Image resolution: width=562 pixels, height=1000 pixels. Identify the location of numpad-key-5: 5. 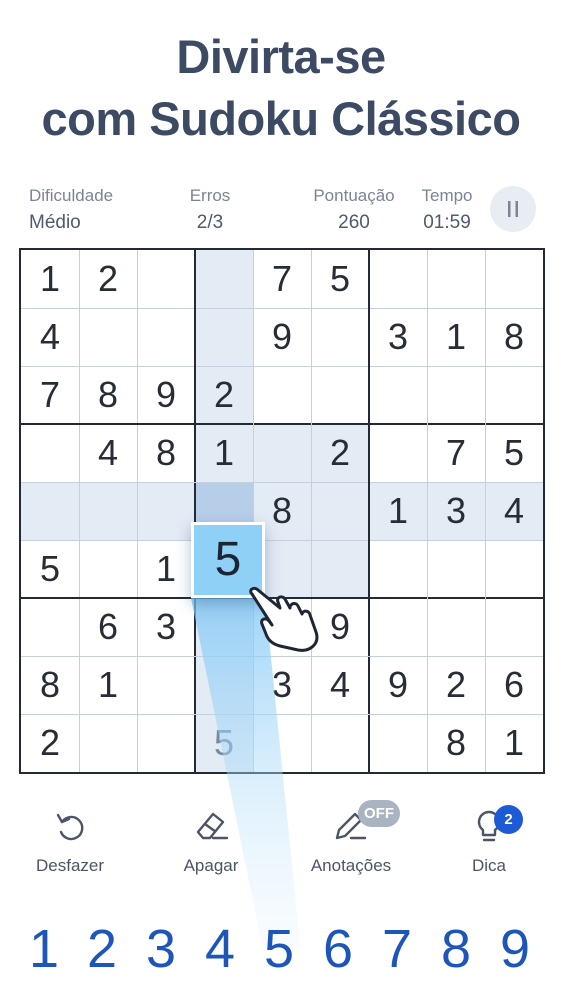
(279, 949).